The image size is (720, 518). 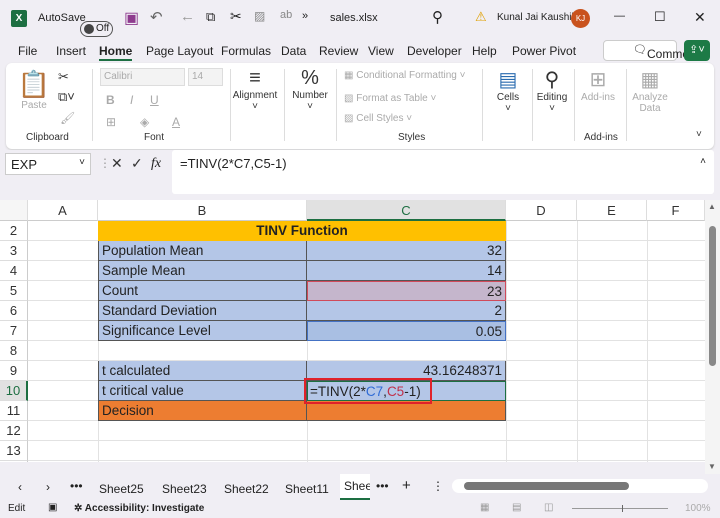 I want to click on label-cell: Standard Deviation, so click(x=202, y=311).